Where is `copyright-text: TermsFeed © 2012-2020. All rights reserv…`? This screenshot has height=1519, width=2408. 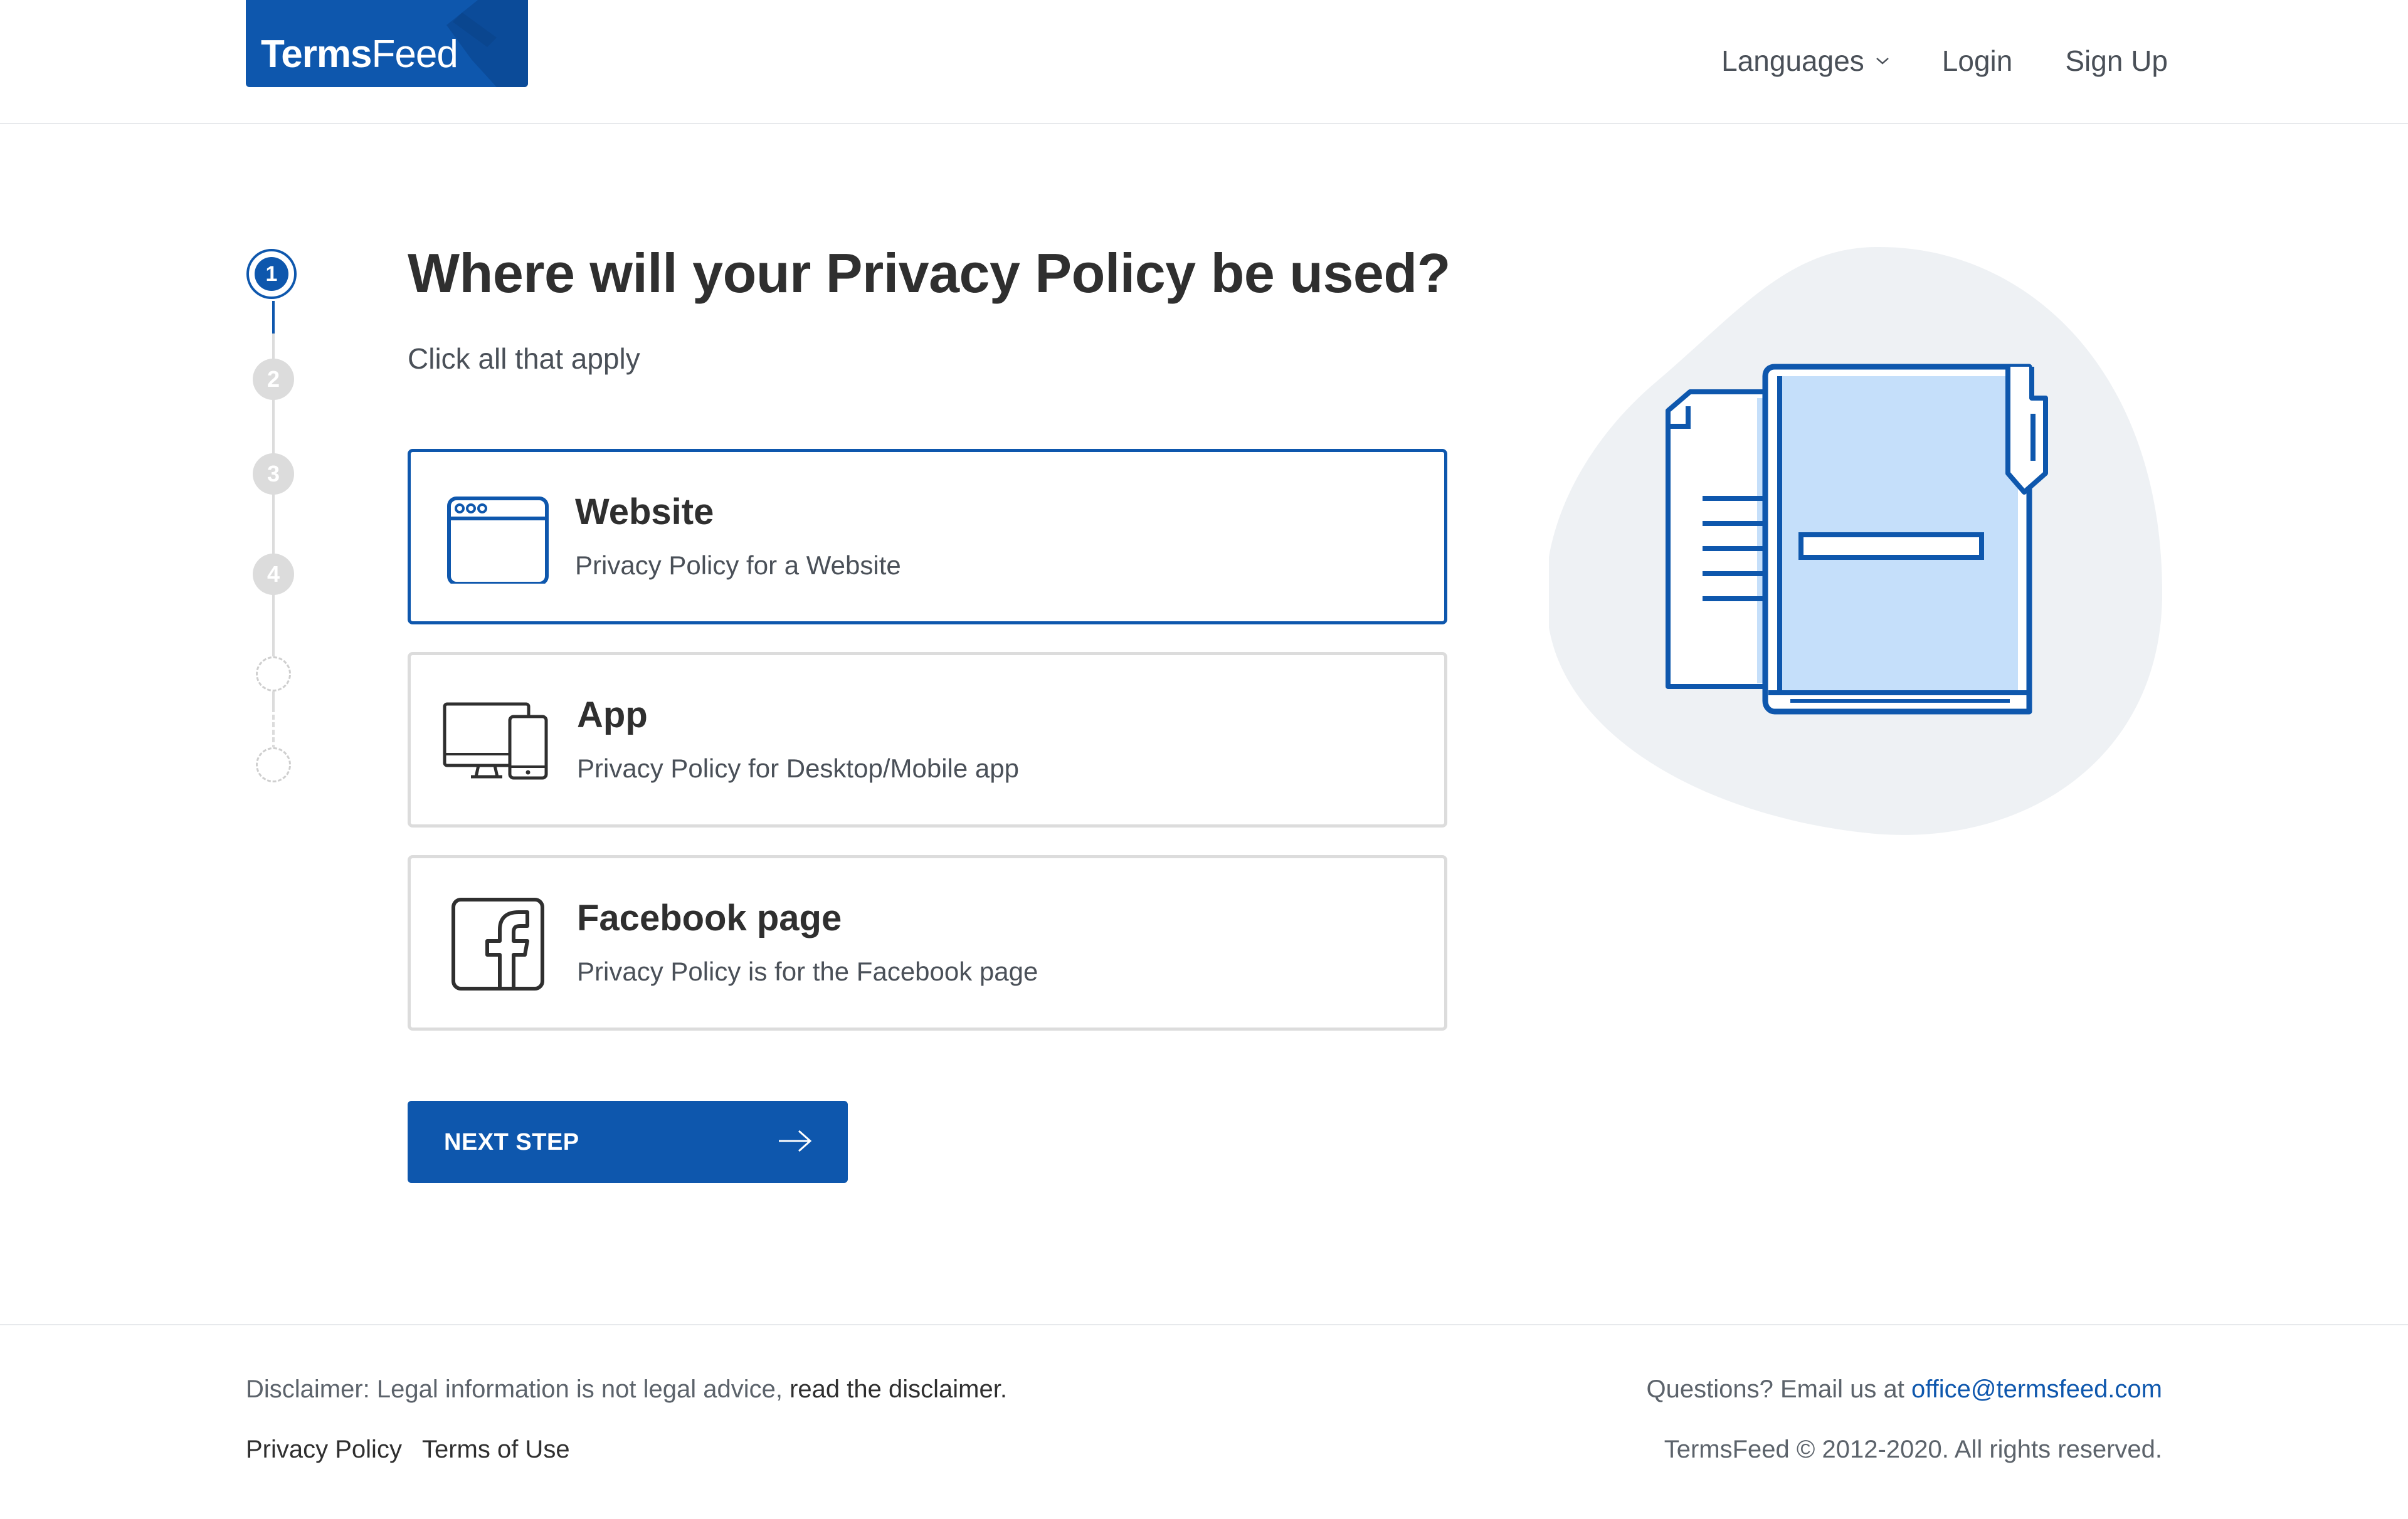
copyright-text: TermsFeed © 2012-2020. All rights reserv… is located at coordinates (1913, 1449).